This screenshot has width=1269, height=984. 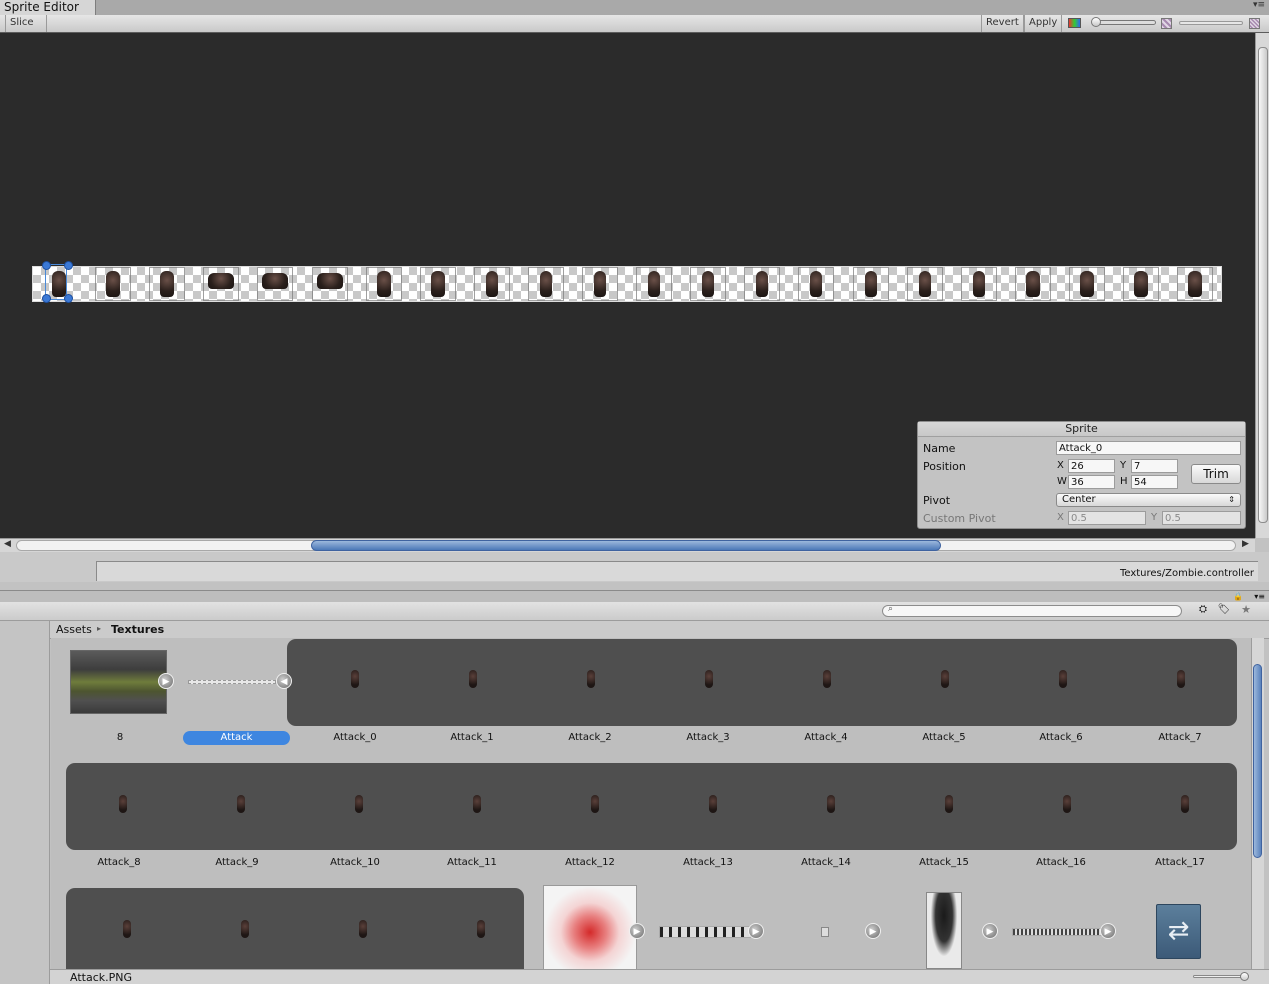 What do you see at coordinates (68, 265) in the screenshot?
I see `resize-handle-top-right` at bounding box center [68, 265].